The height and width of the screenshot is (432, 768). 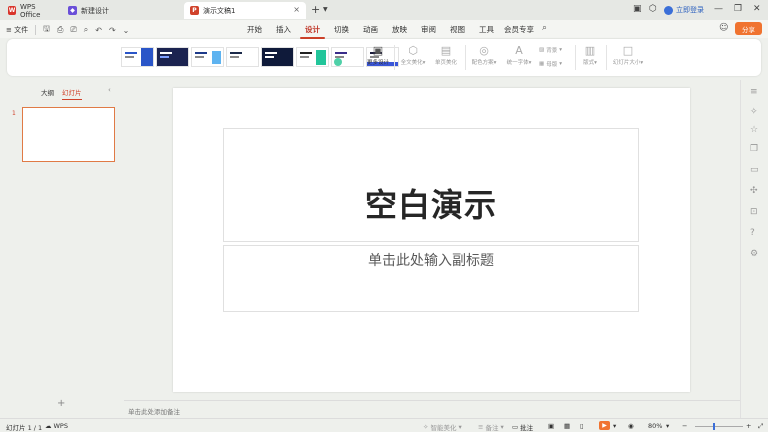 What do you see at coordinates (68, 134) in the screenshot?
I see `slide-thumbnail` at bounding box center [68, 134].